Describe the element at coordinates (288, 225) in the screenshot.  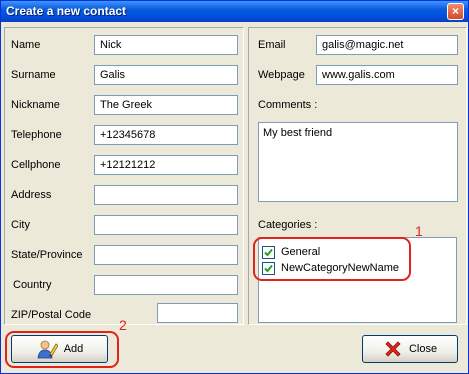
I see `categories-label: Categories :` at that location.